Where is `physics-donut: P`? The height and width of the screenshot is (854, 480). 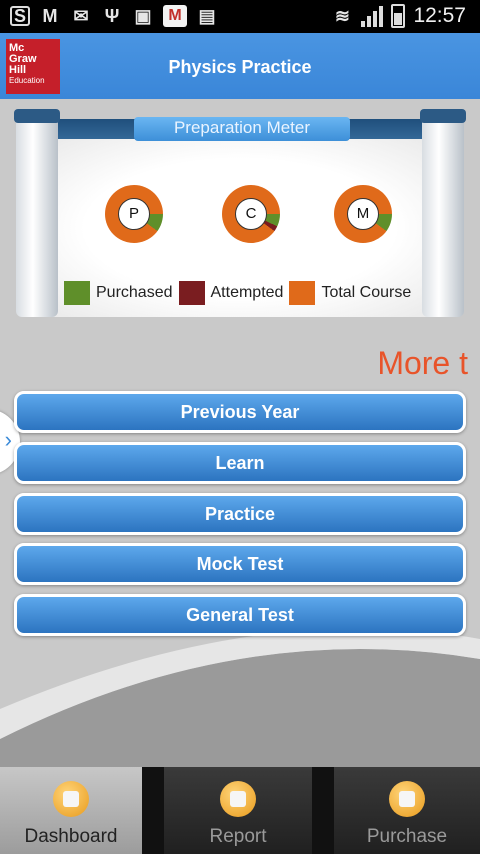
physics-donut: P is located at coordinates (134, 214).